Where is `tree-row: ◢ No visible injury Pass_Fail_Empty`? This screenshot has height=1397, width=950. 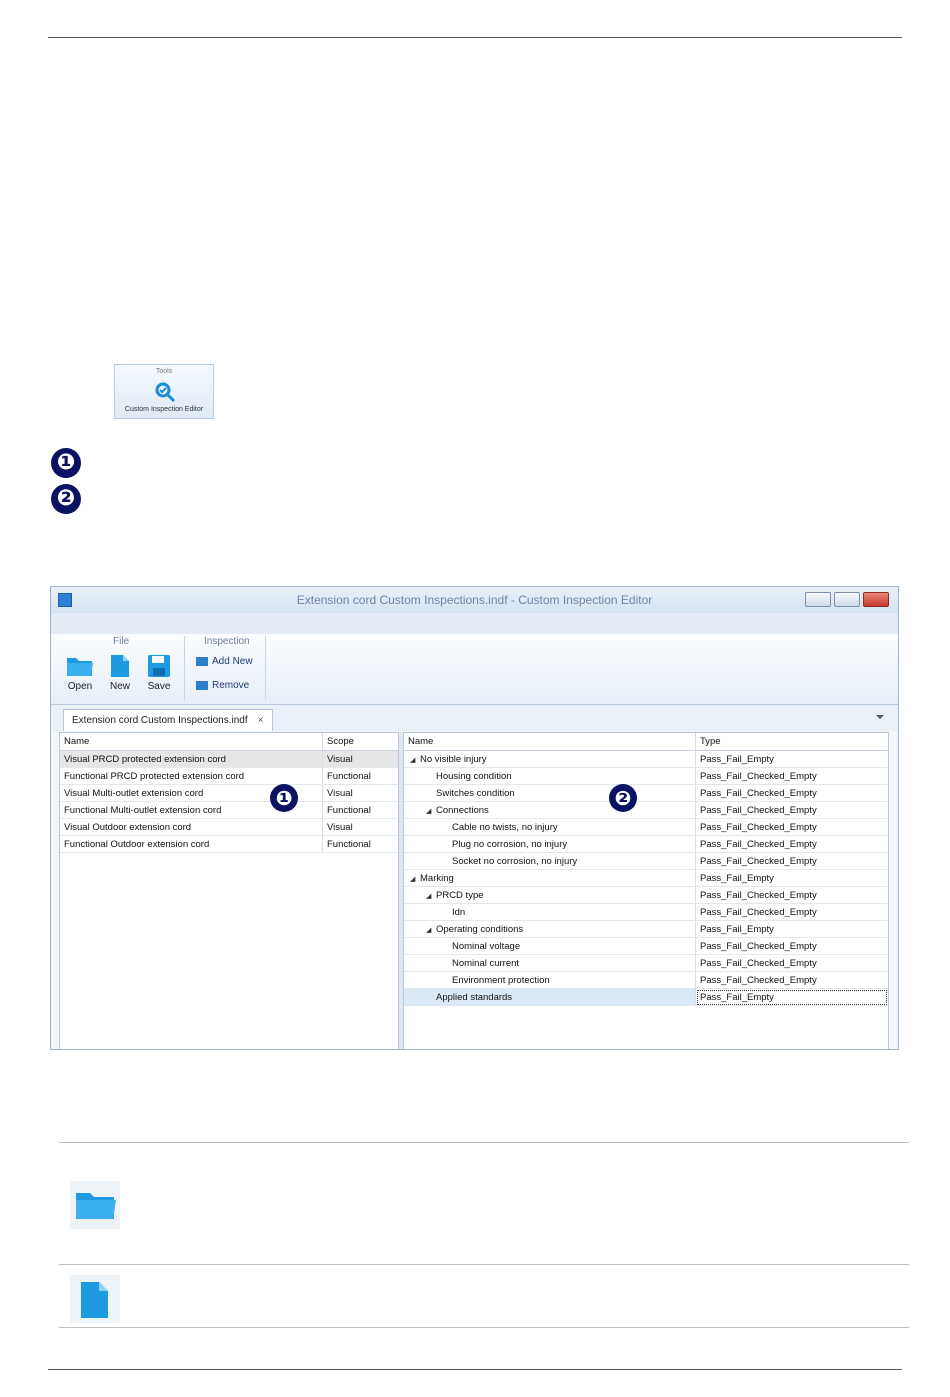 tree-row: ◢ No visible injury Pass_Fail_Empty is located at coordinates (646, 759).